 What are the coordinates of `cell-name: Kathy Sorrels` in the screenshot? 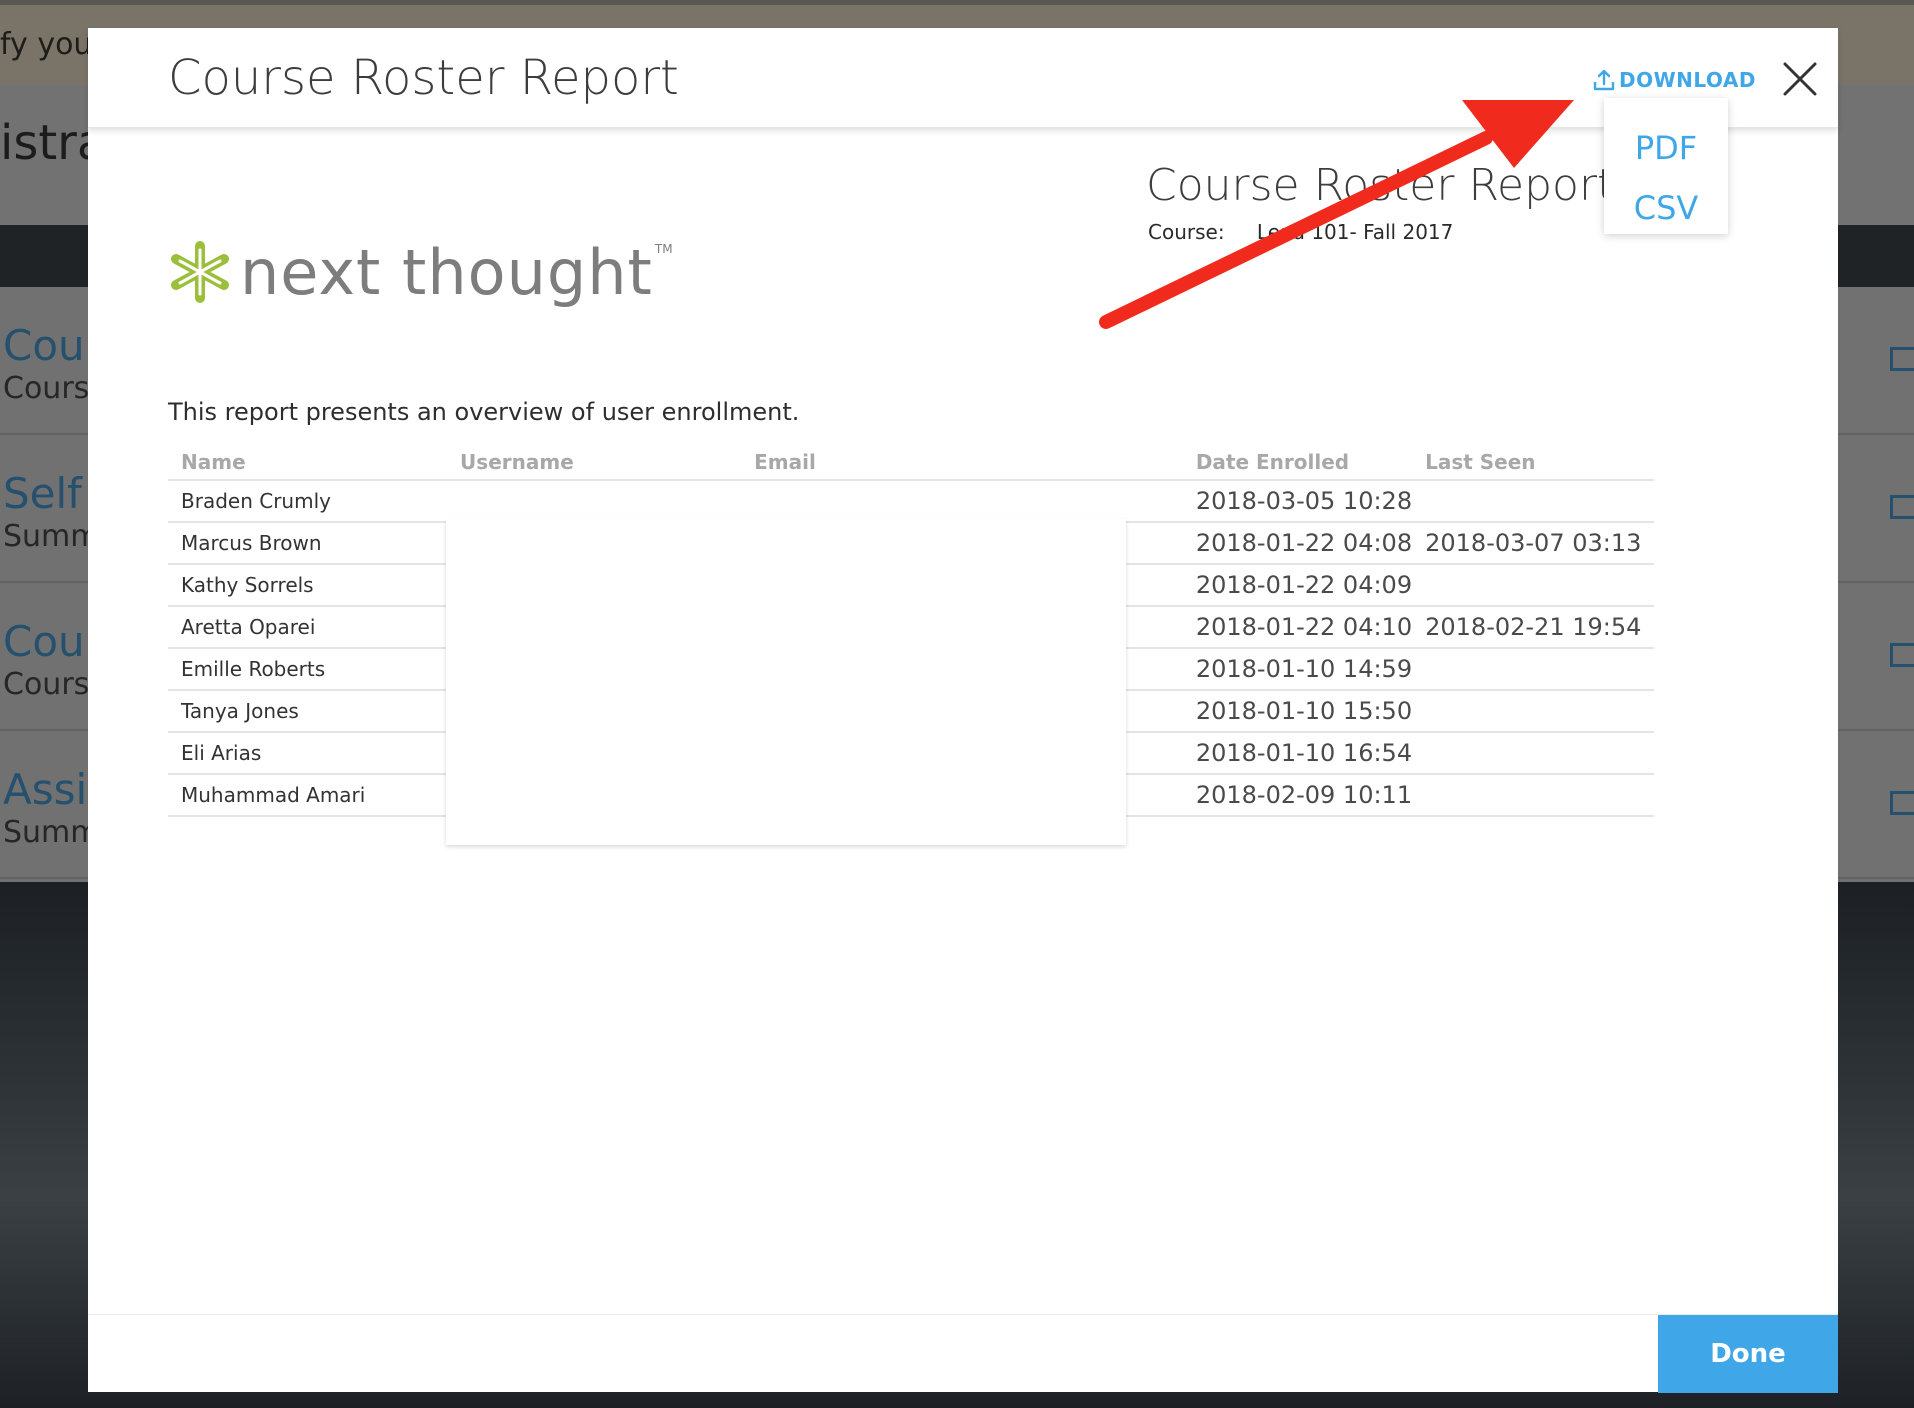 It's located at (308, 585).